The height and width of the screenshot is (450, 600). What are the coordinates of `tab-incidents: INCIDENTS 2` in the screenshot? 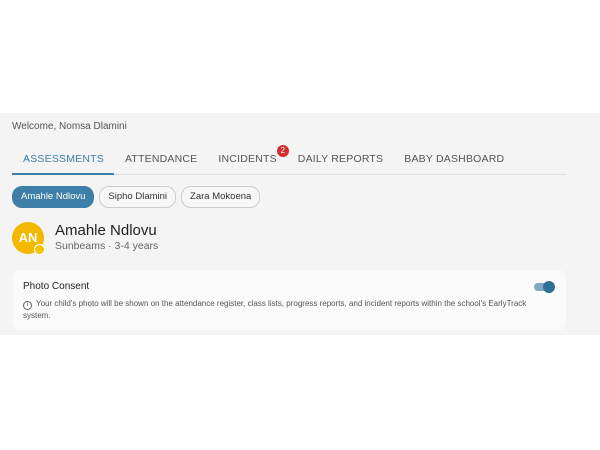 It's located at (248, 159).